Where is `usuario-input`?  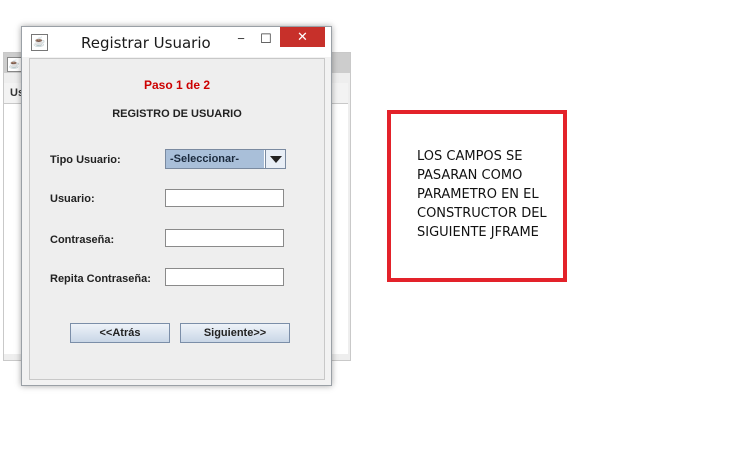
usuario-input is located at coordinates (224, 198).